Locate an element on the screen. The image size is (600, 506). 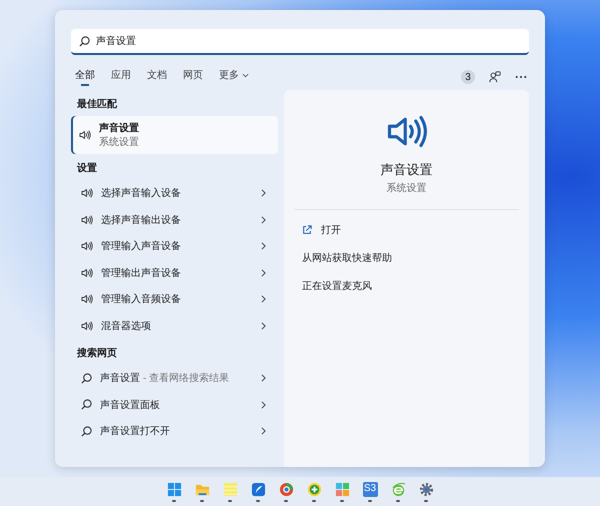
search-query: 声音设置 is located at coordinates (116, 41).